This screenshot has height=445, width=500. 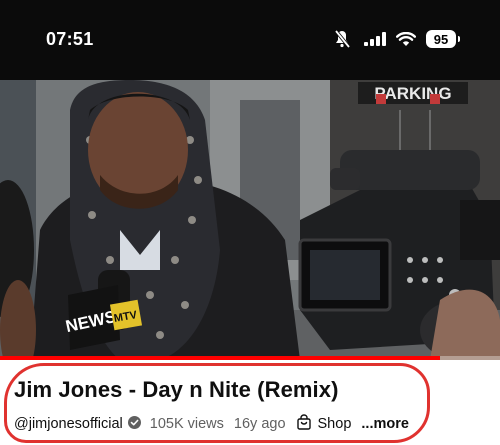 What do you see at coordinates (68, 424) in the screenshot?
I see `channel-handle: @jimjonesofficial` at bounding box center [68, 424].